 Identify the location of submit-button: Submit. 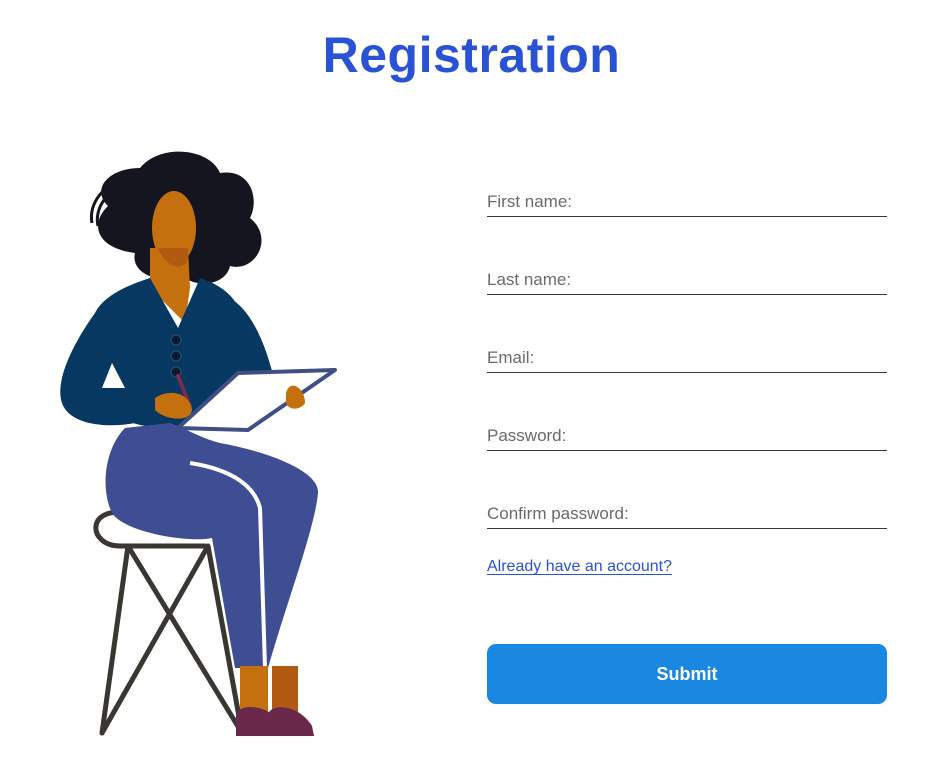
(687, 674).